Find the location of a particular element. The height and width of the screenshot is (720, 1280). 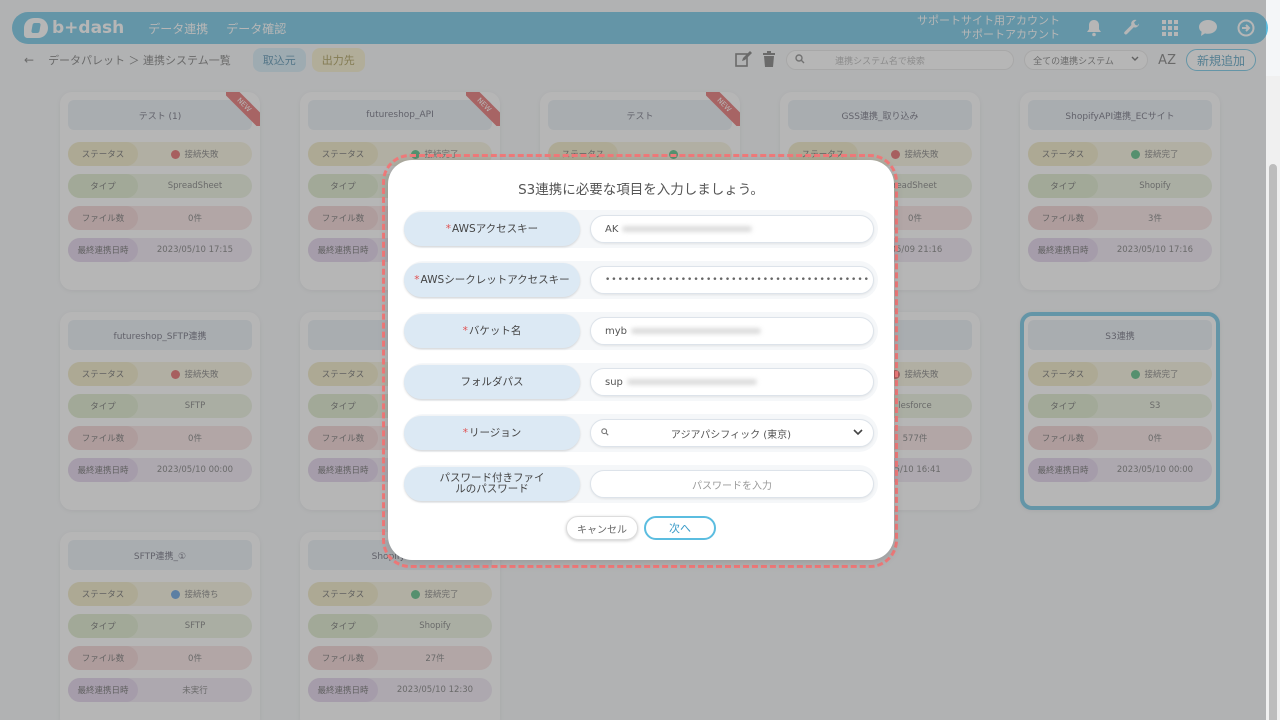

folder-path-input: sup is located at coordinates (732, 382).